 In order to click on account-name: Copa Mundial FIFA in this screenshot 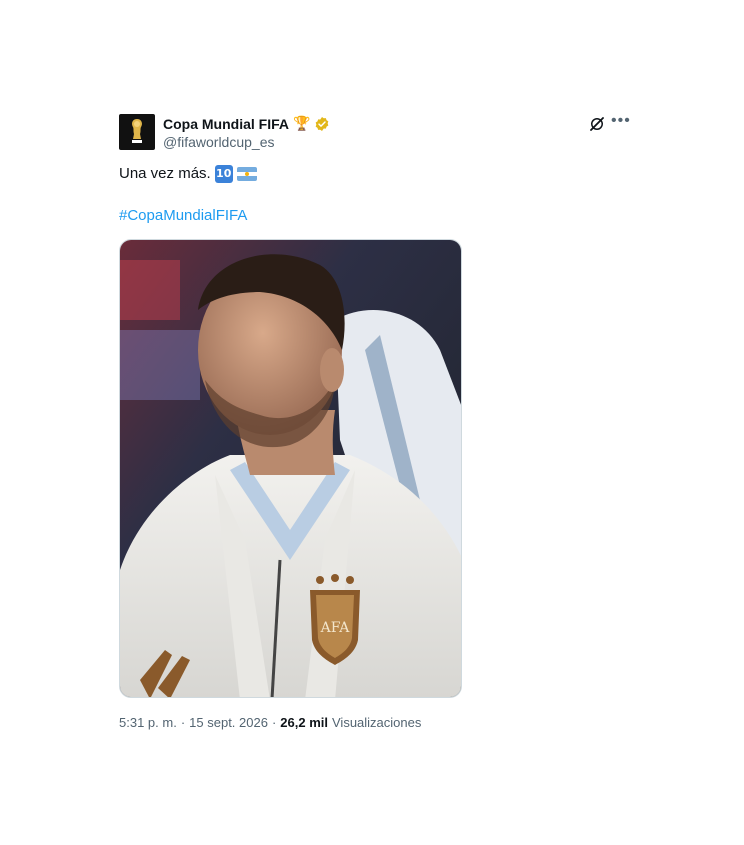, I will do `click(226, 124)`.